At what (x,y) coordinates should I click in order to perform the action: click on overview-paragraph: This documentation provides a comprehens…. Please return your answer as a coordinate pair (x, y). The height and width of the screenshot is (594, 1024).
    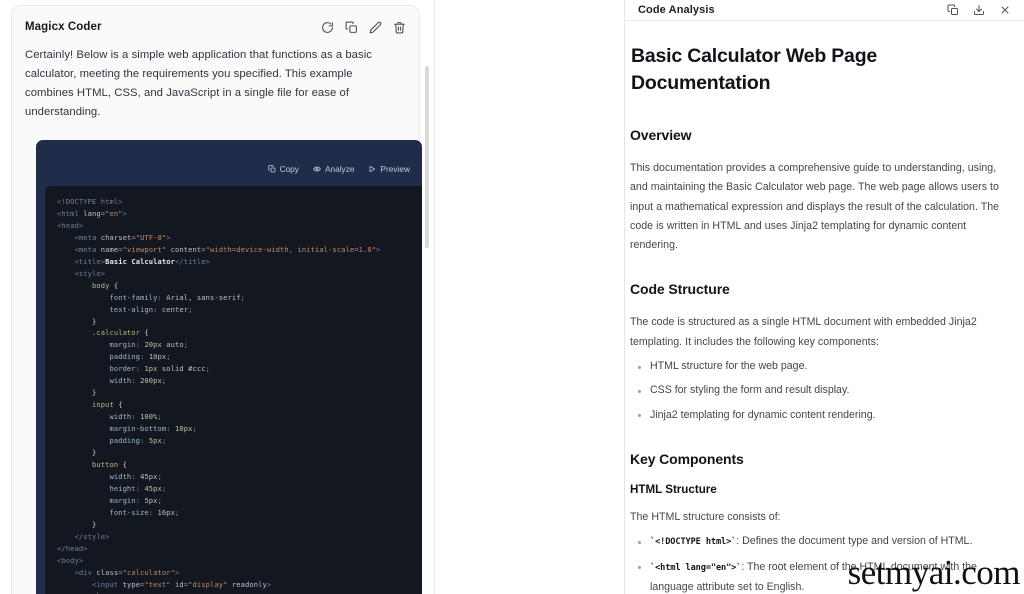
    Looking at the image, I should click on (815, 207).